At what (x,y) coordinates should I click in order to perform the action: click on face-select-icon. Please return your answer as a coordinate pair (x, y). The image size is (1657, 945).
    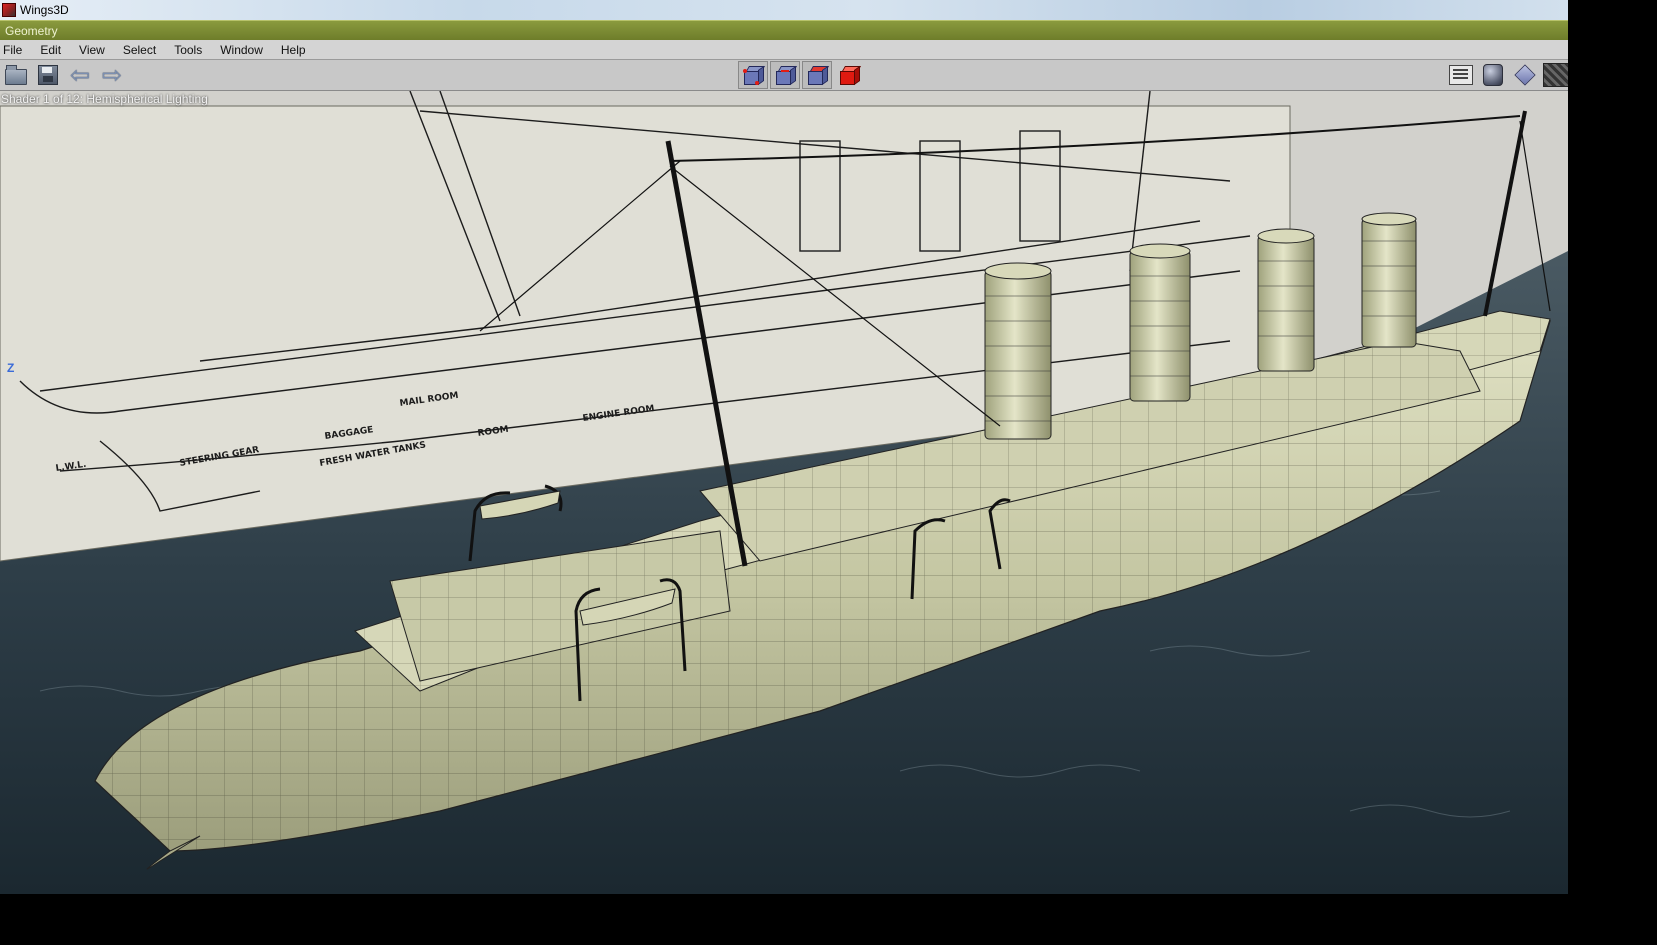
    Looking at the image, I should click on (819, 75).